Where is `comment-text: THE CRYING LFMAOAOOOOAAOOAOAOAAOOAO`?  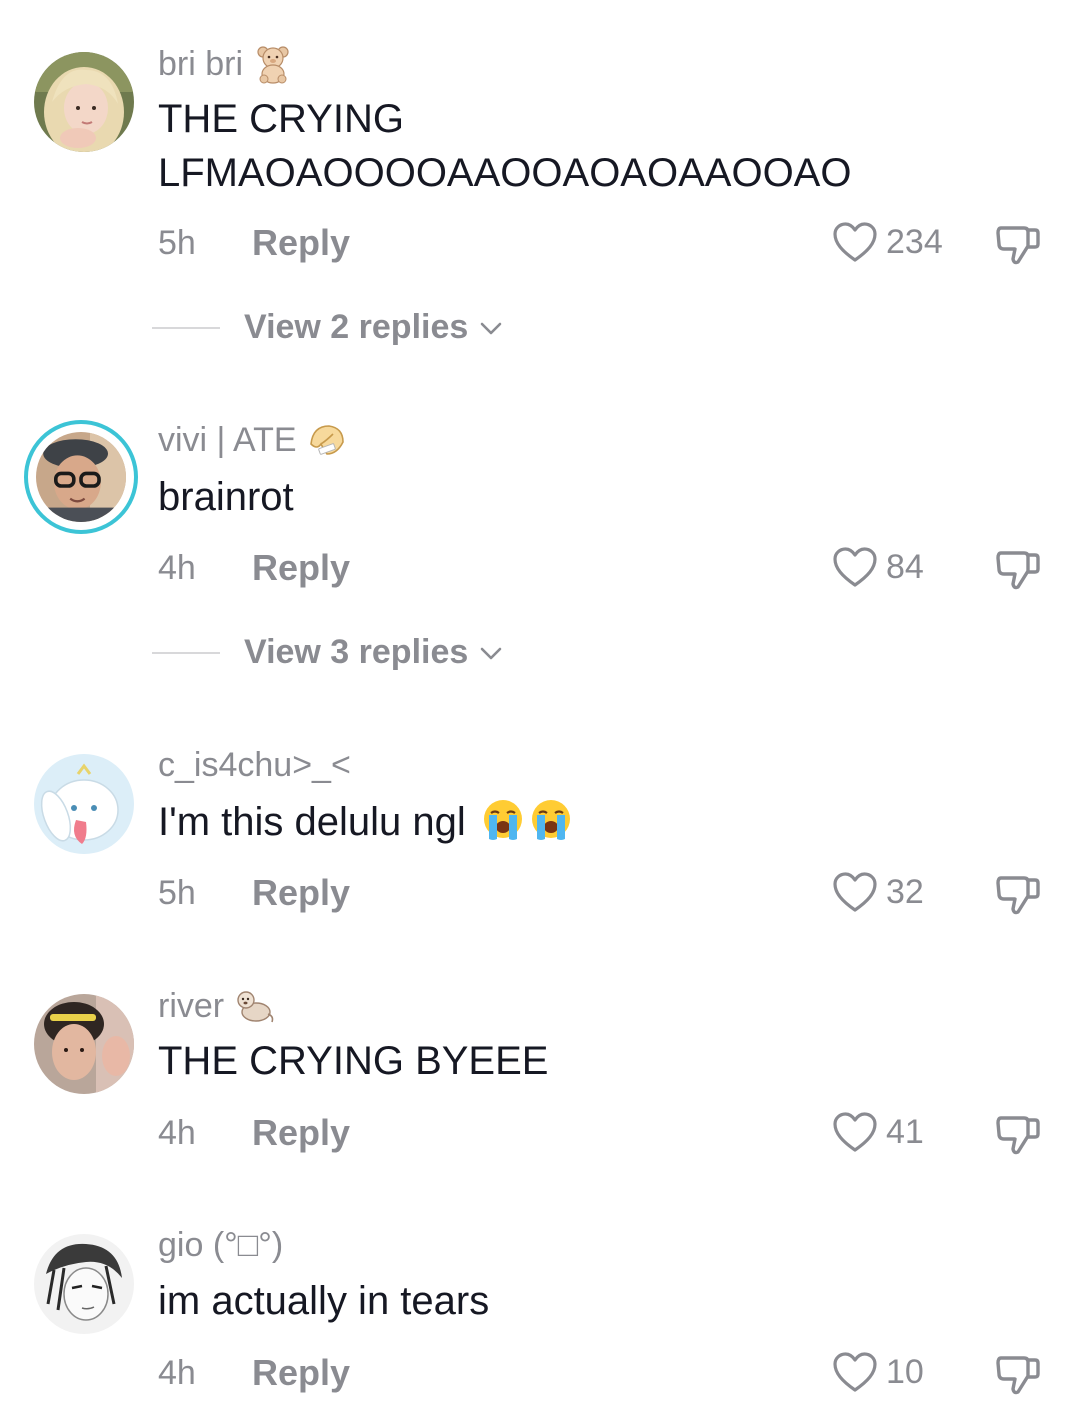 comment-text: THE CRYING LFMAOAOOOOAAOOAOAOAAOOAO is located at coordinates (588, 146).